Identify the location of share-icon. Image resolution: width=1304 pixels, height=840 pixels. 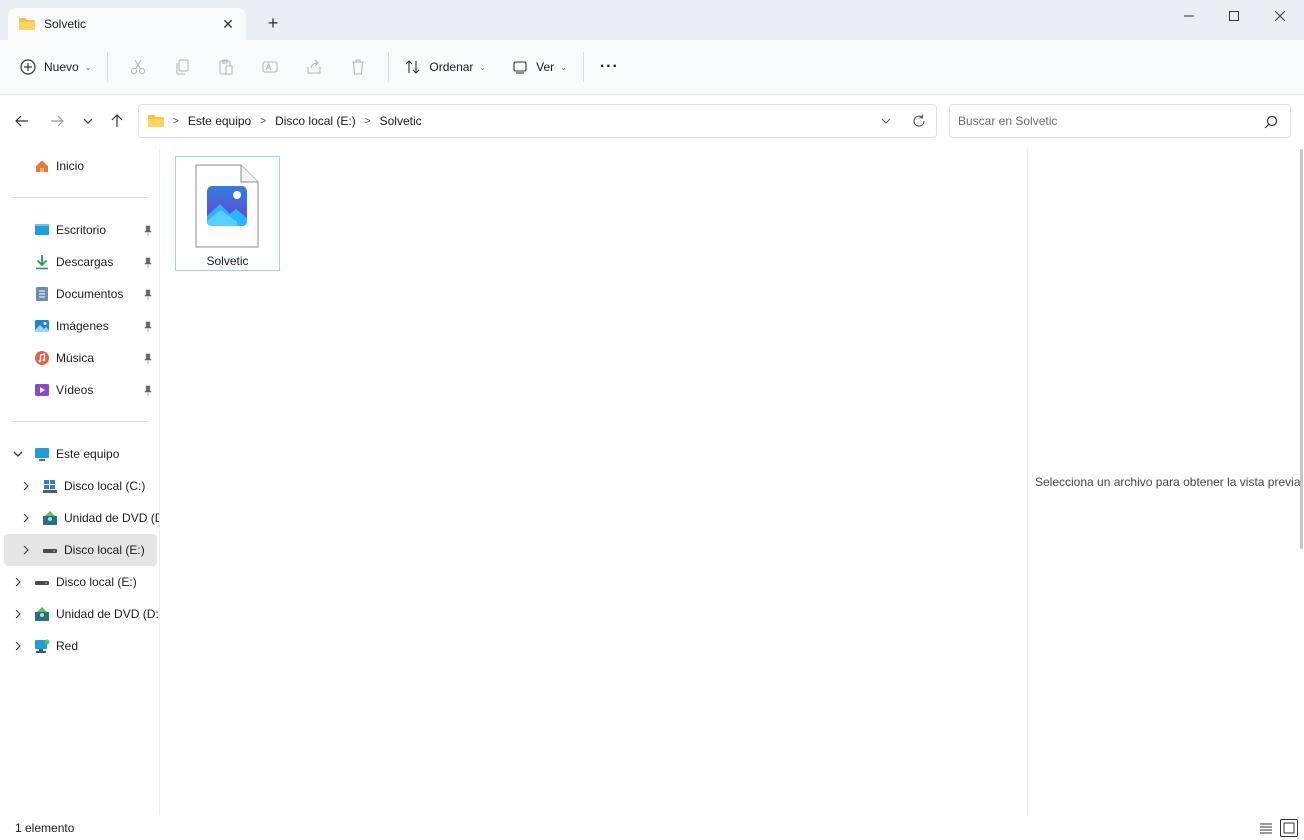
(314, 66).